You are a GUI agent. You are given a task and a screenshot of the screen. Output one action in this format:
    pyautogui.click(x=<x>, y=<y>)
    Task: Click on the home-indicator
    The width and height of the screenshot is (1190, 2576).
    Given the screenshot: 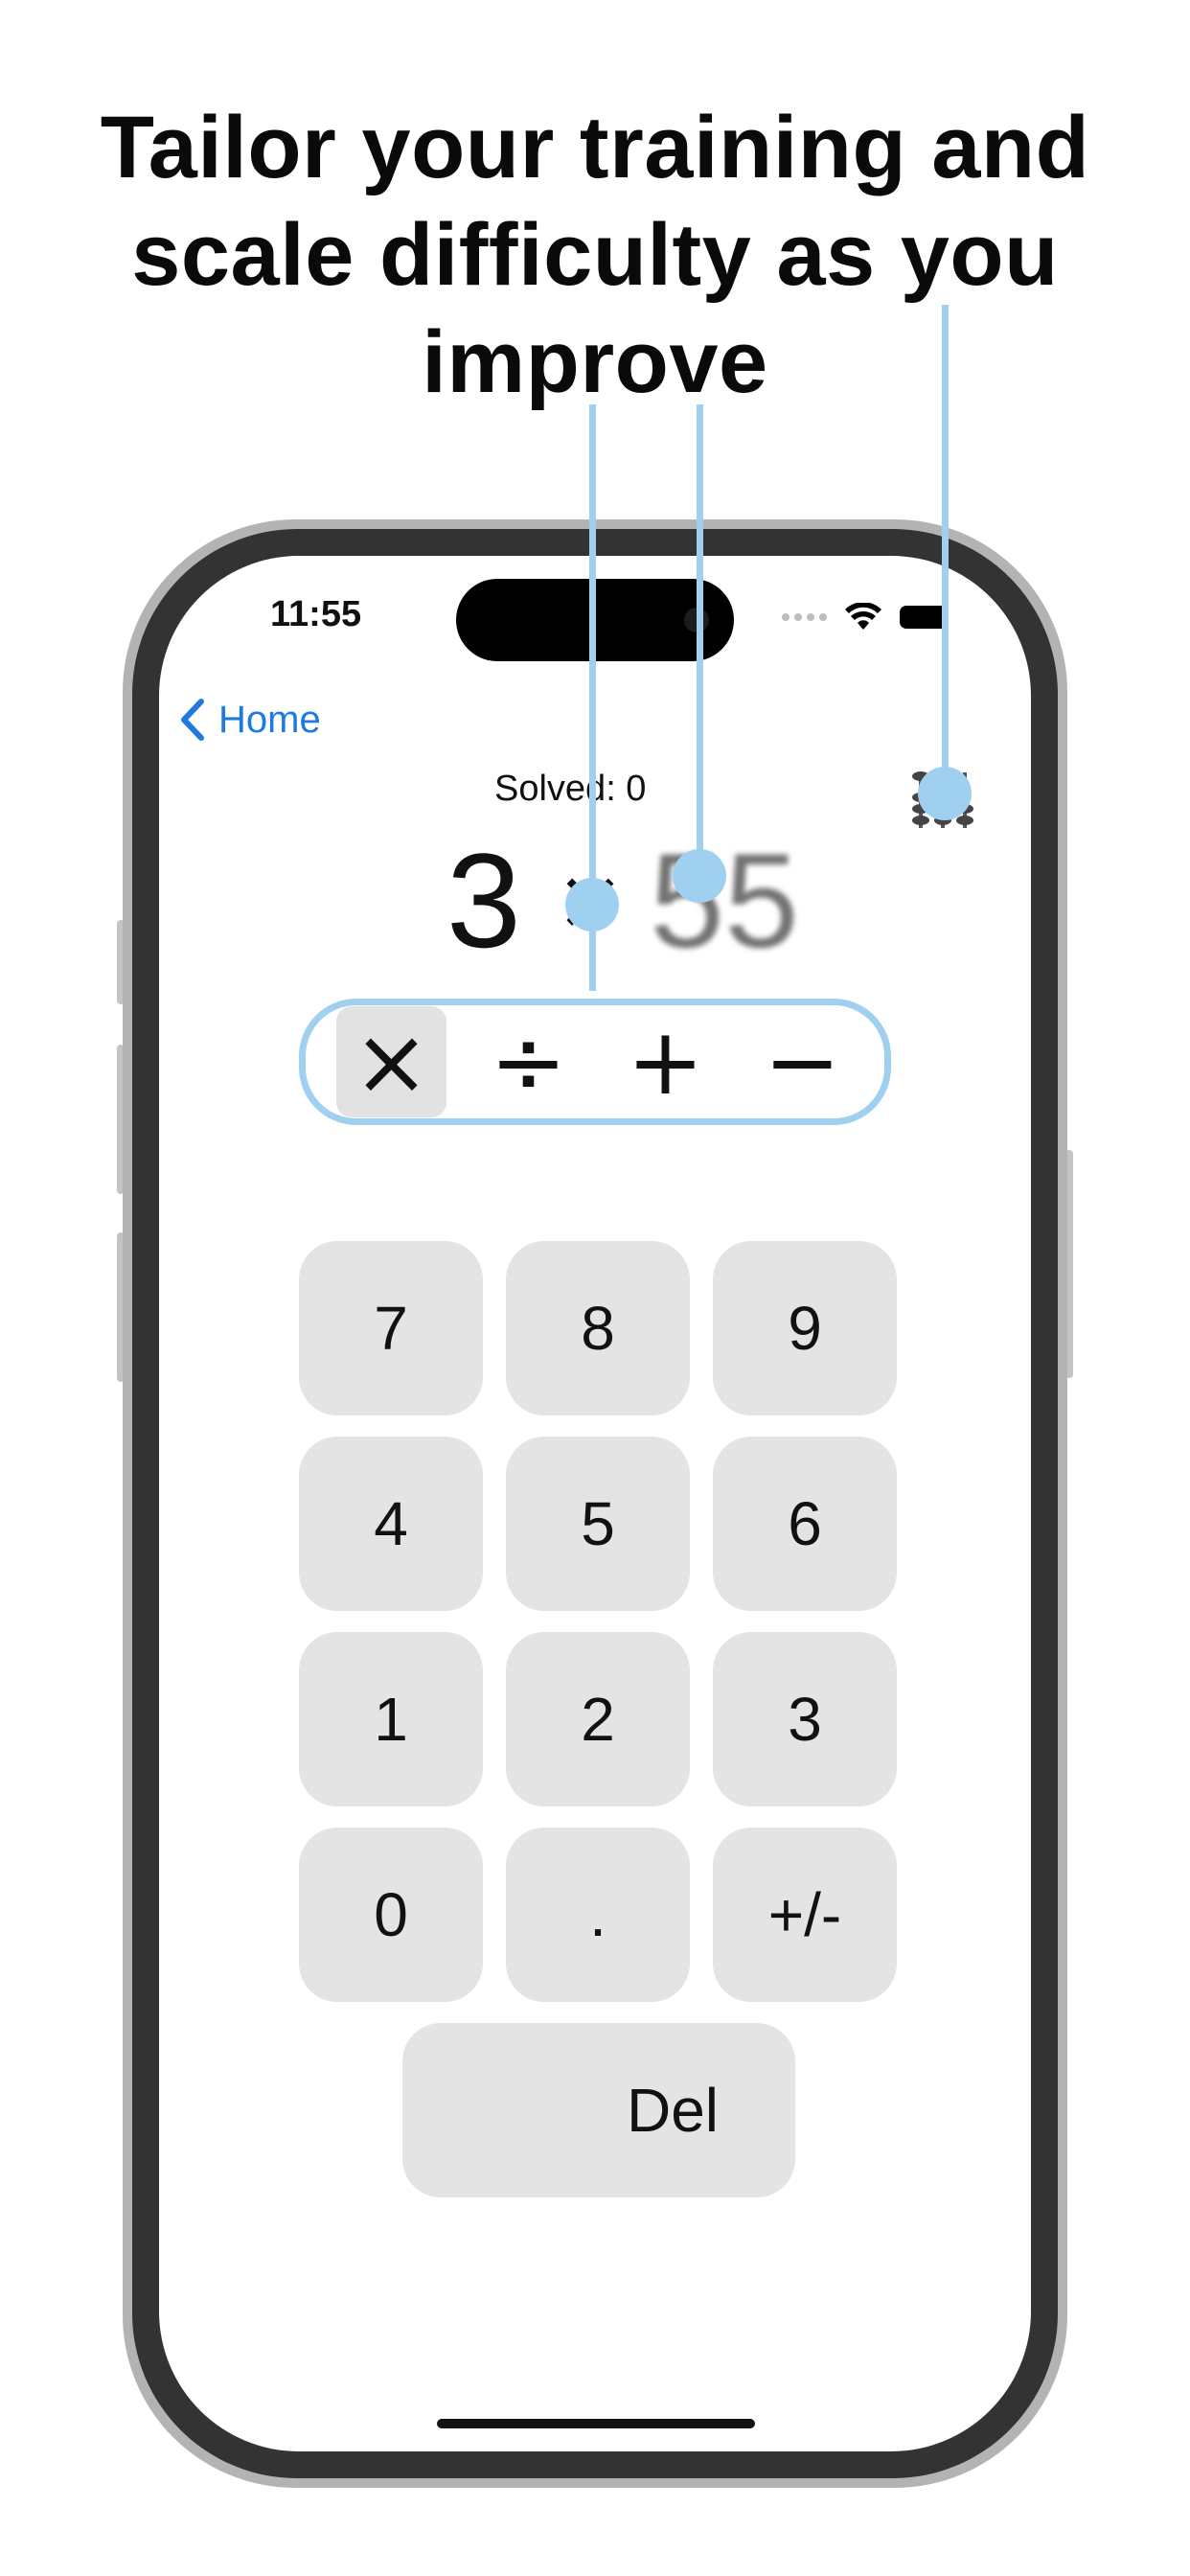 What is the action you would take?
    pyautogui.click(x=596, y=2423)
    